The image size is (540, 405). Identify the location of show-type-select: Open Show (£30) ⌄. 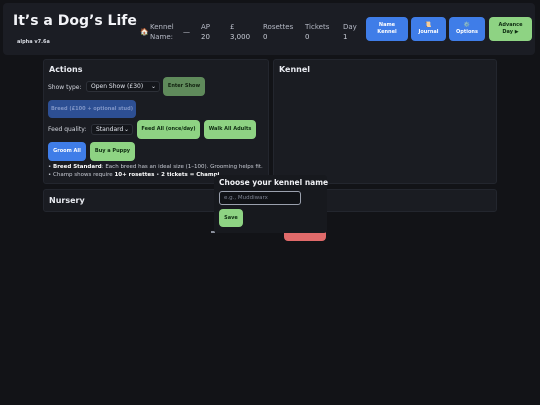
(123, 86).